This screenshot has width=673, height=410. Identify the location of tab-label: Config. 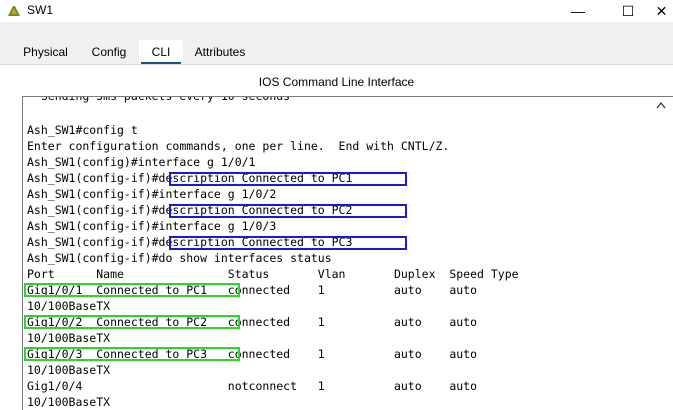
(109, 52).